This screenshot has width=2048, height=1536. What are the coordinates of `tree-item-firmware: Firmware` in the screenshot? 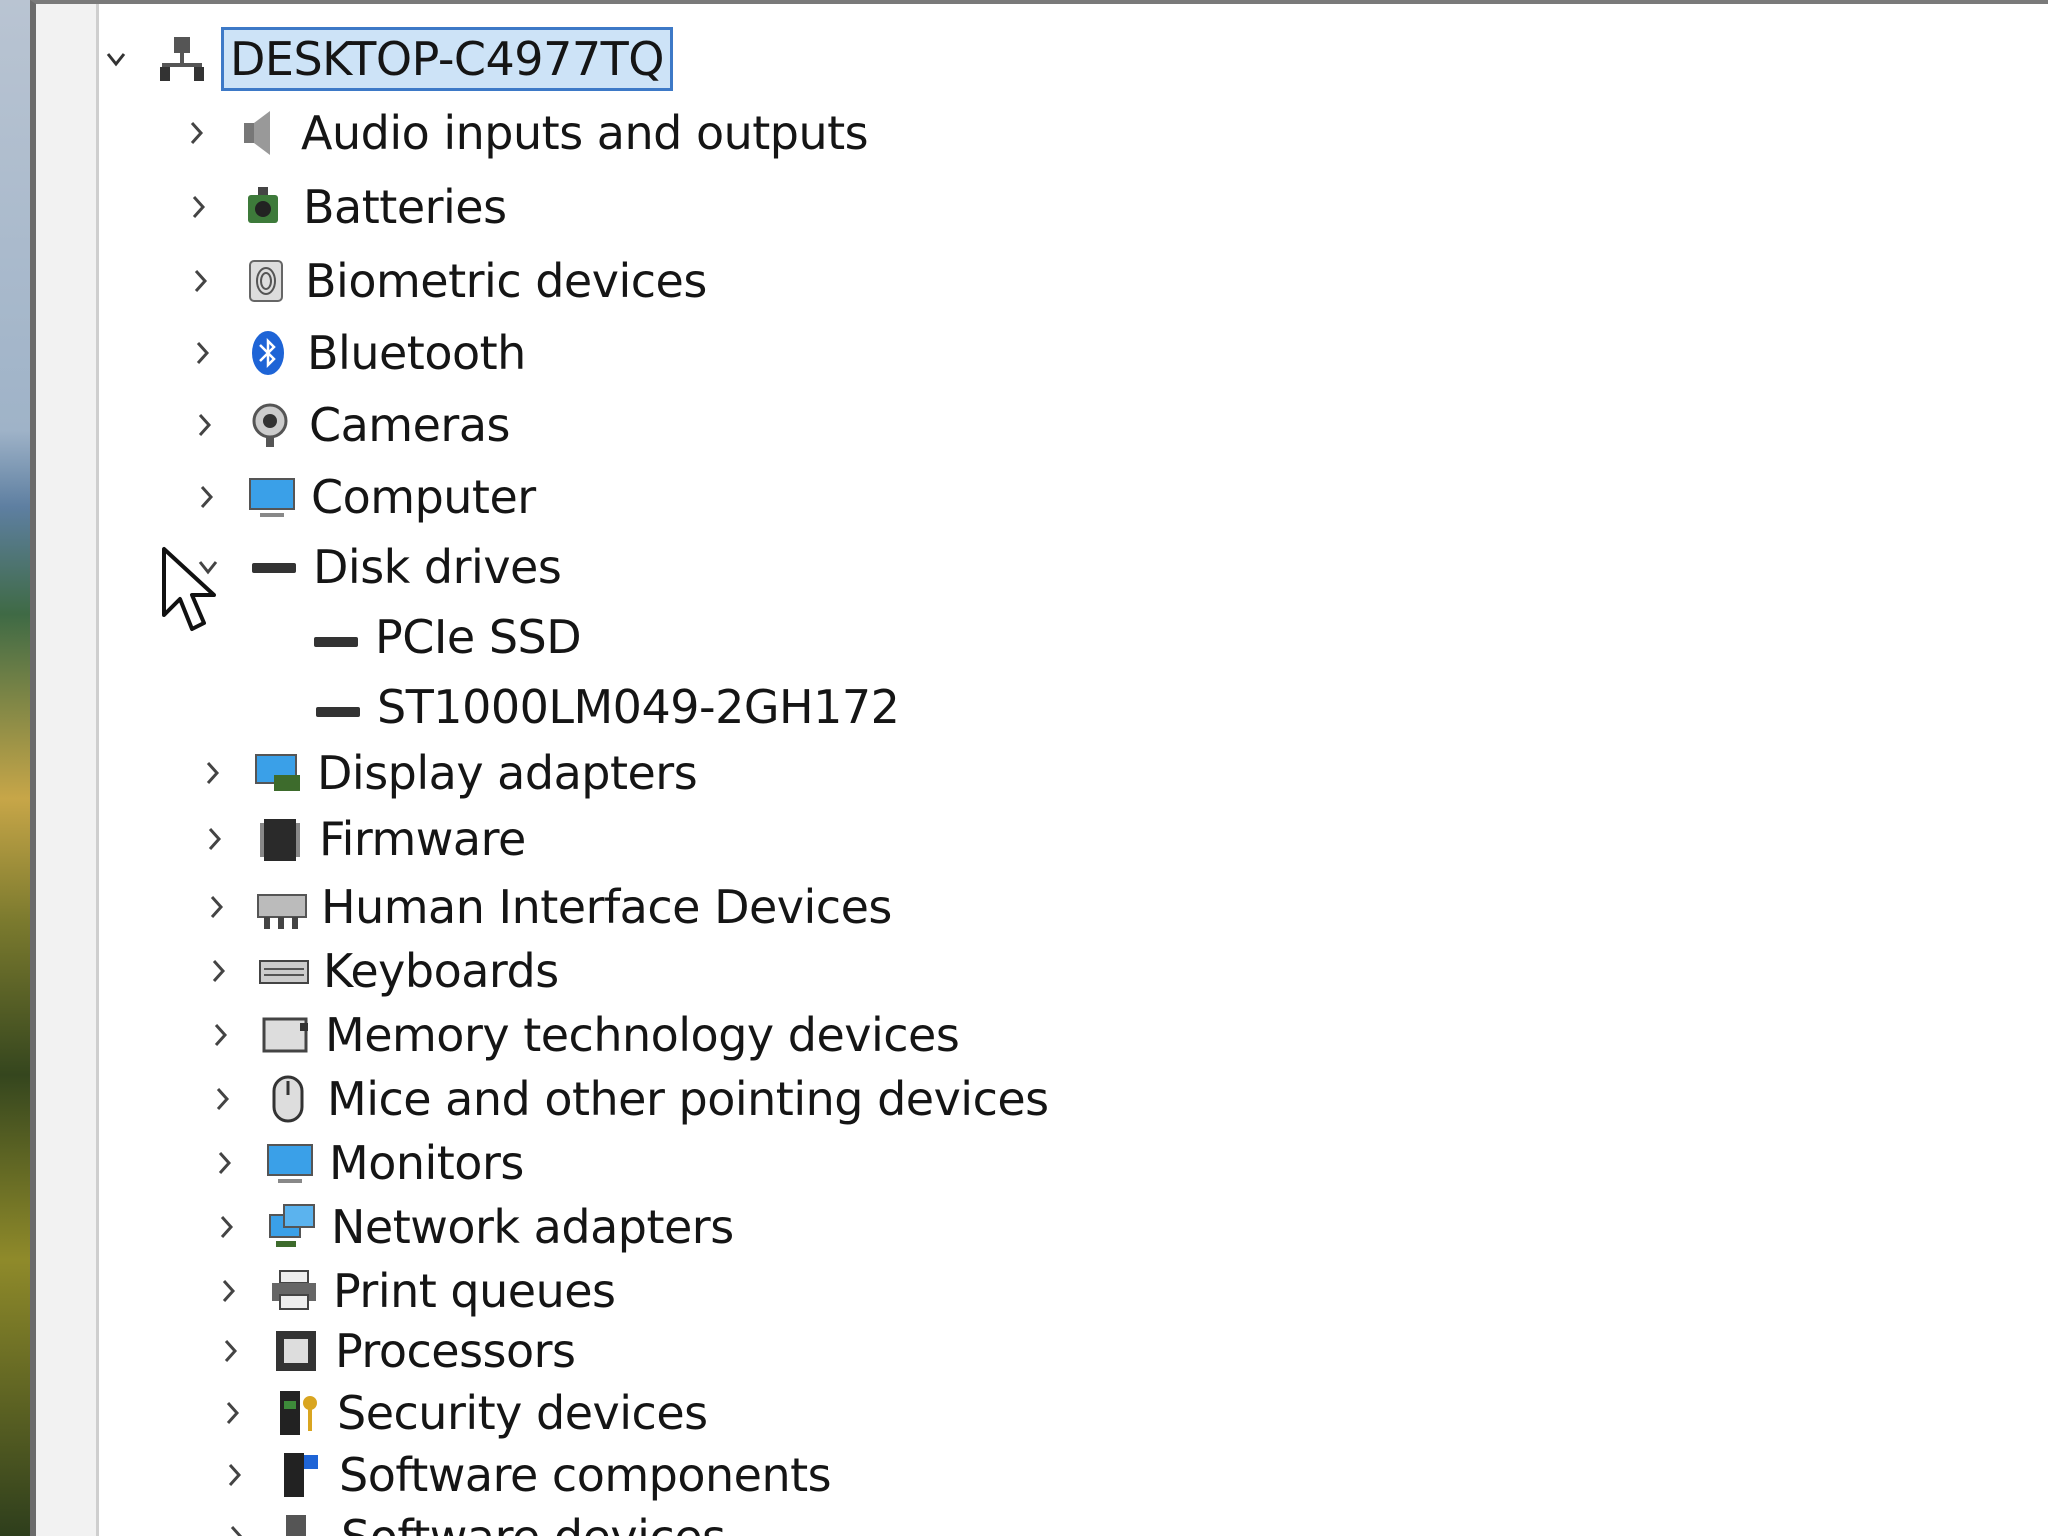 It's located at (361, 839).